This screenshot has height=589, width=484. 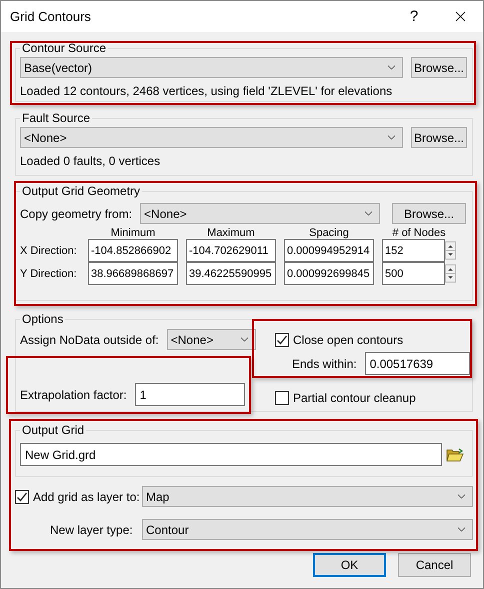 What do you see at coordinates (49, 274) in the screenshot?
I see `row-label: Y Direction:` at bounding box center [49, 274].